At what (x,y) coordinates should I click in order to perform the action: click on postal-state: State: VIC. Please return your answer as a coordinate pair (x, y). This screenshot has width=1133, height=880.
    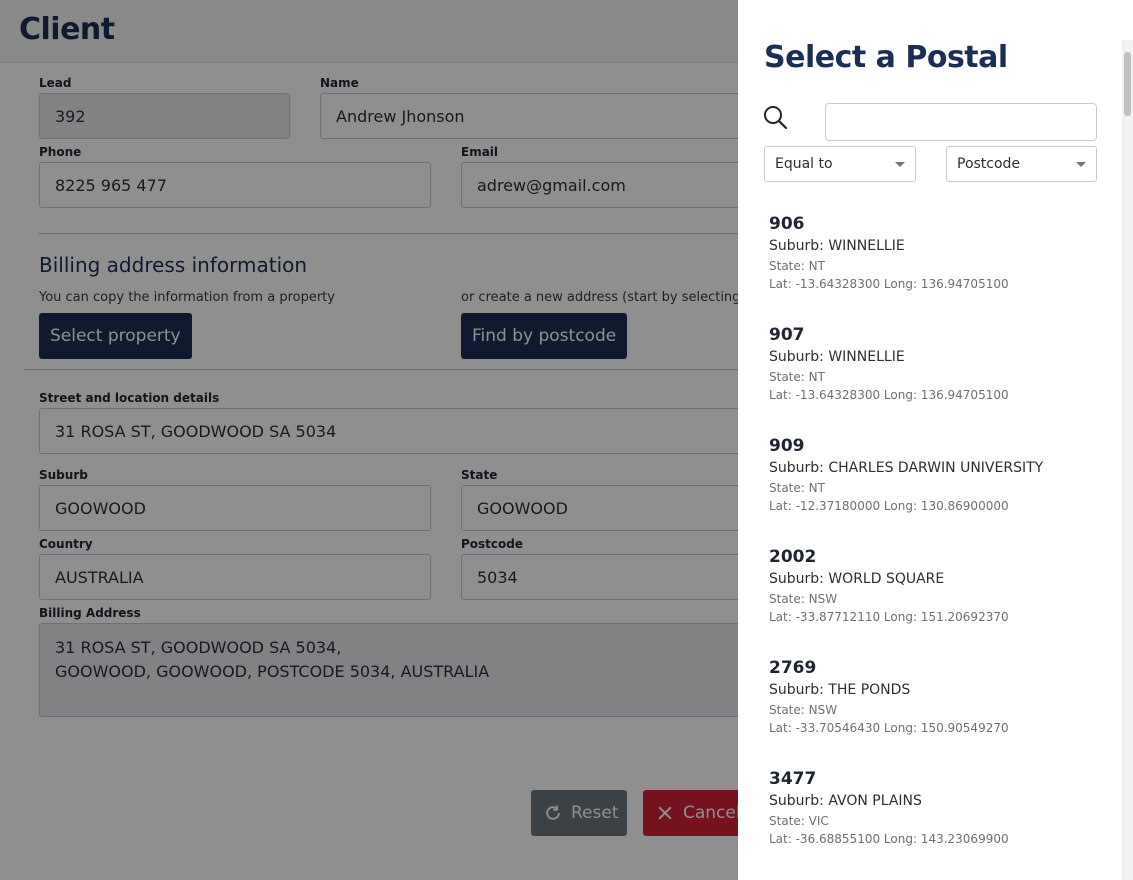
    Looking at the image, I should click on (799, 821).